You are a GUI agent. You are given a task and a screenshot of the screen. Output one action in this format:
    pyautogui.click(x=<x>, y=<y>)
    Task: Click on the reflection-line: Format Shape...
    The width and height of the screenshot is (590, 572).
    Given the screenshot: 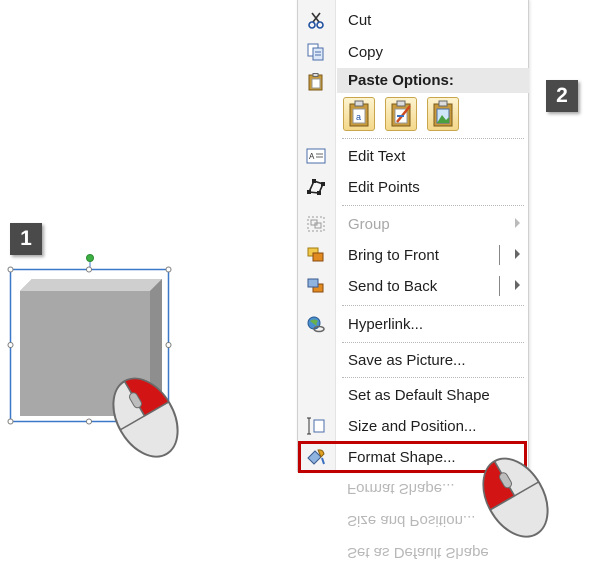 What is the action you would take?
    pyautogui.click(x=401, y=488)
    